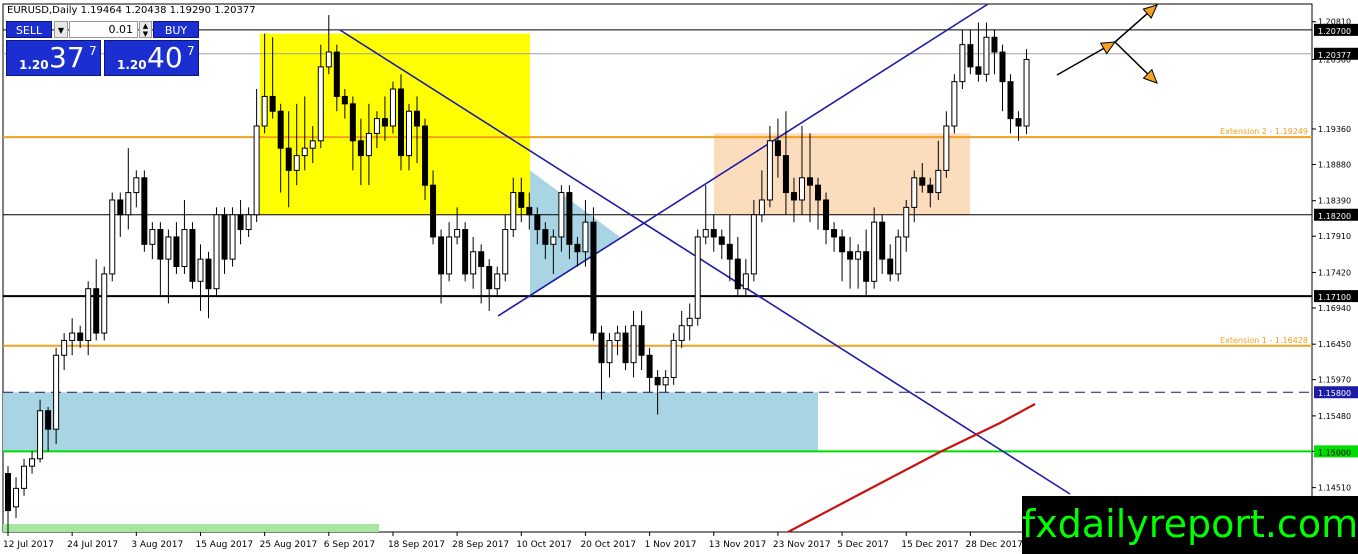 The height and width of the screenshot is (554, 1358). What do you see at coordinates (1334, 236) in the screenshot?
I see `price-tick-label: 1.17910` at bounding box center [1334, 236].